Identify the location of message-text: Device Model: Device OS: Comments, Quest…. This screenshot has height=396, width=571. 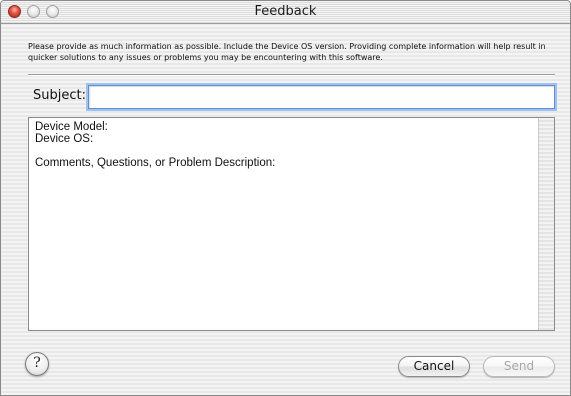
(283, 145).